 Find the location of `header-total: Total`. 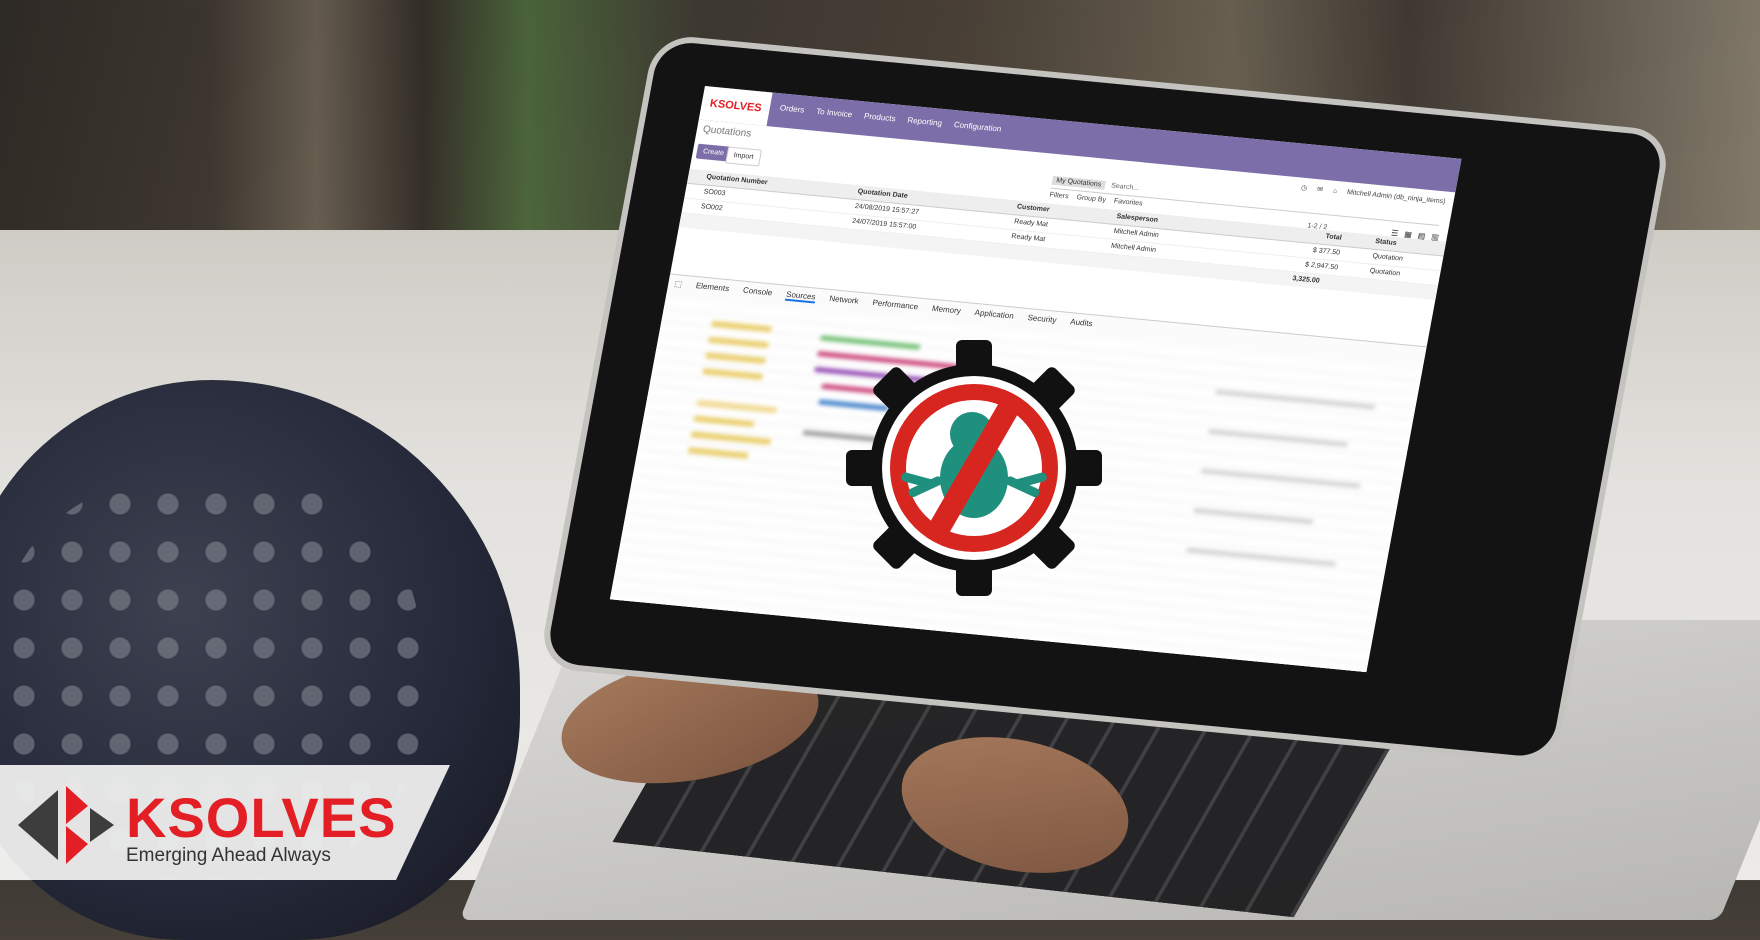

header-total: Total is located at coordinates (1333, 237).